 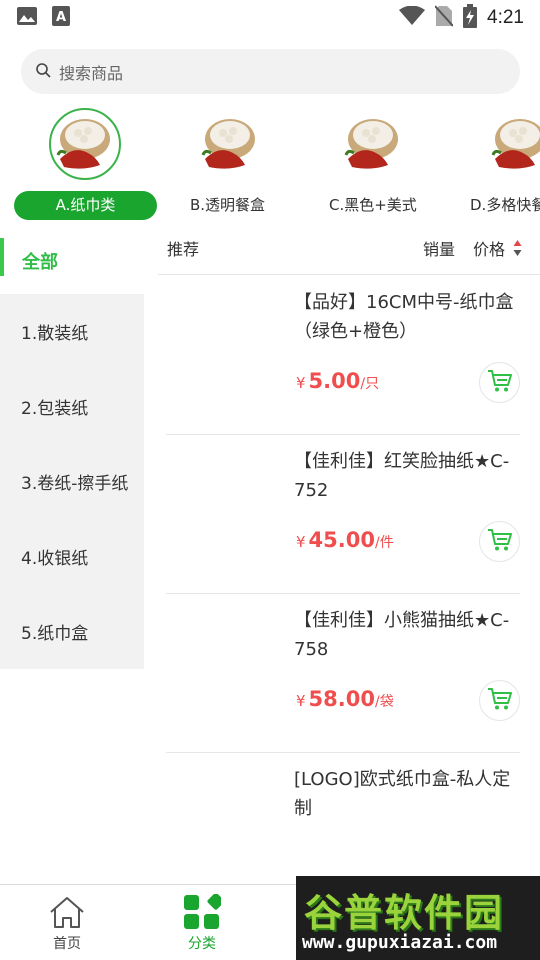 I want to click on image-icon, so click(x=27, y=18).